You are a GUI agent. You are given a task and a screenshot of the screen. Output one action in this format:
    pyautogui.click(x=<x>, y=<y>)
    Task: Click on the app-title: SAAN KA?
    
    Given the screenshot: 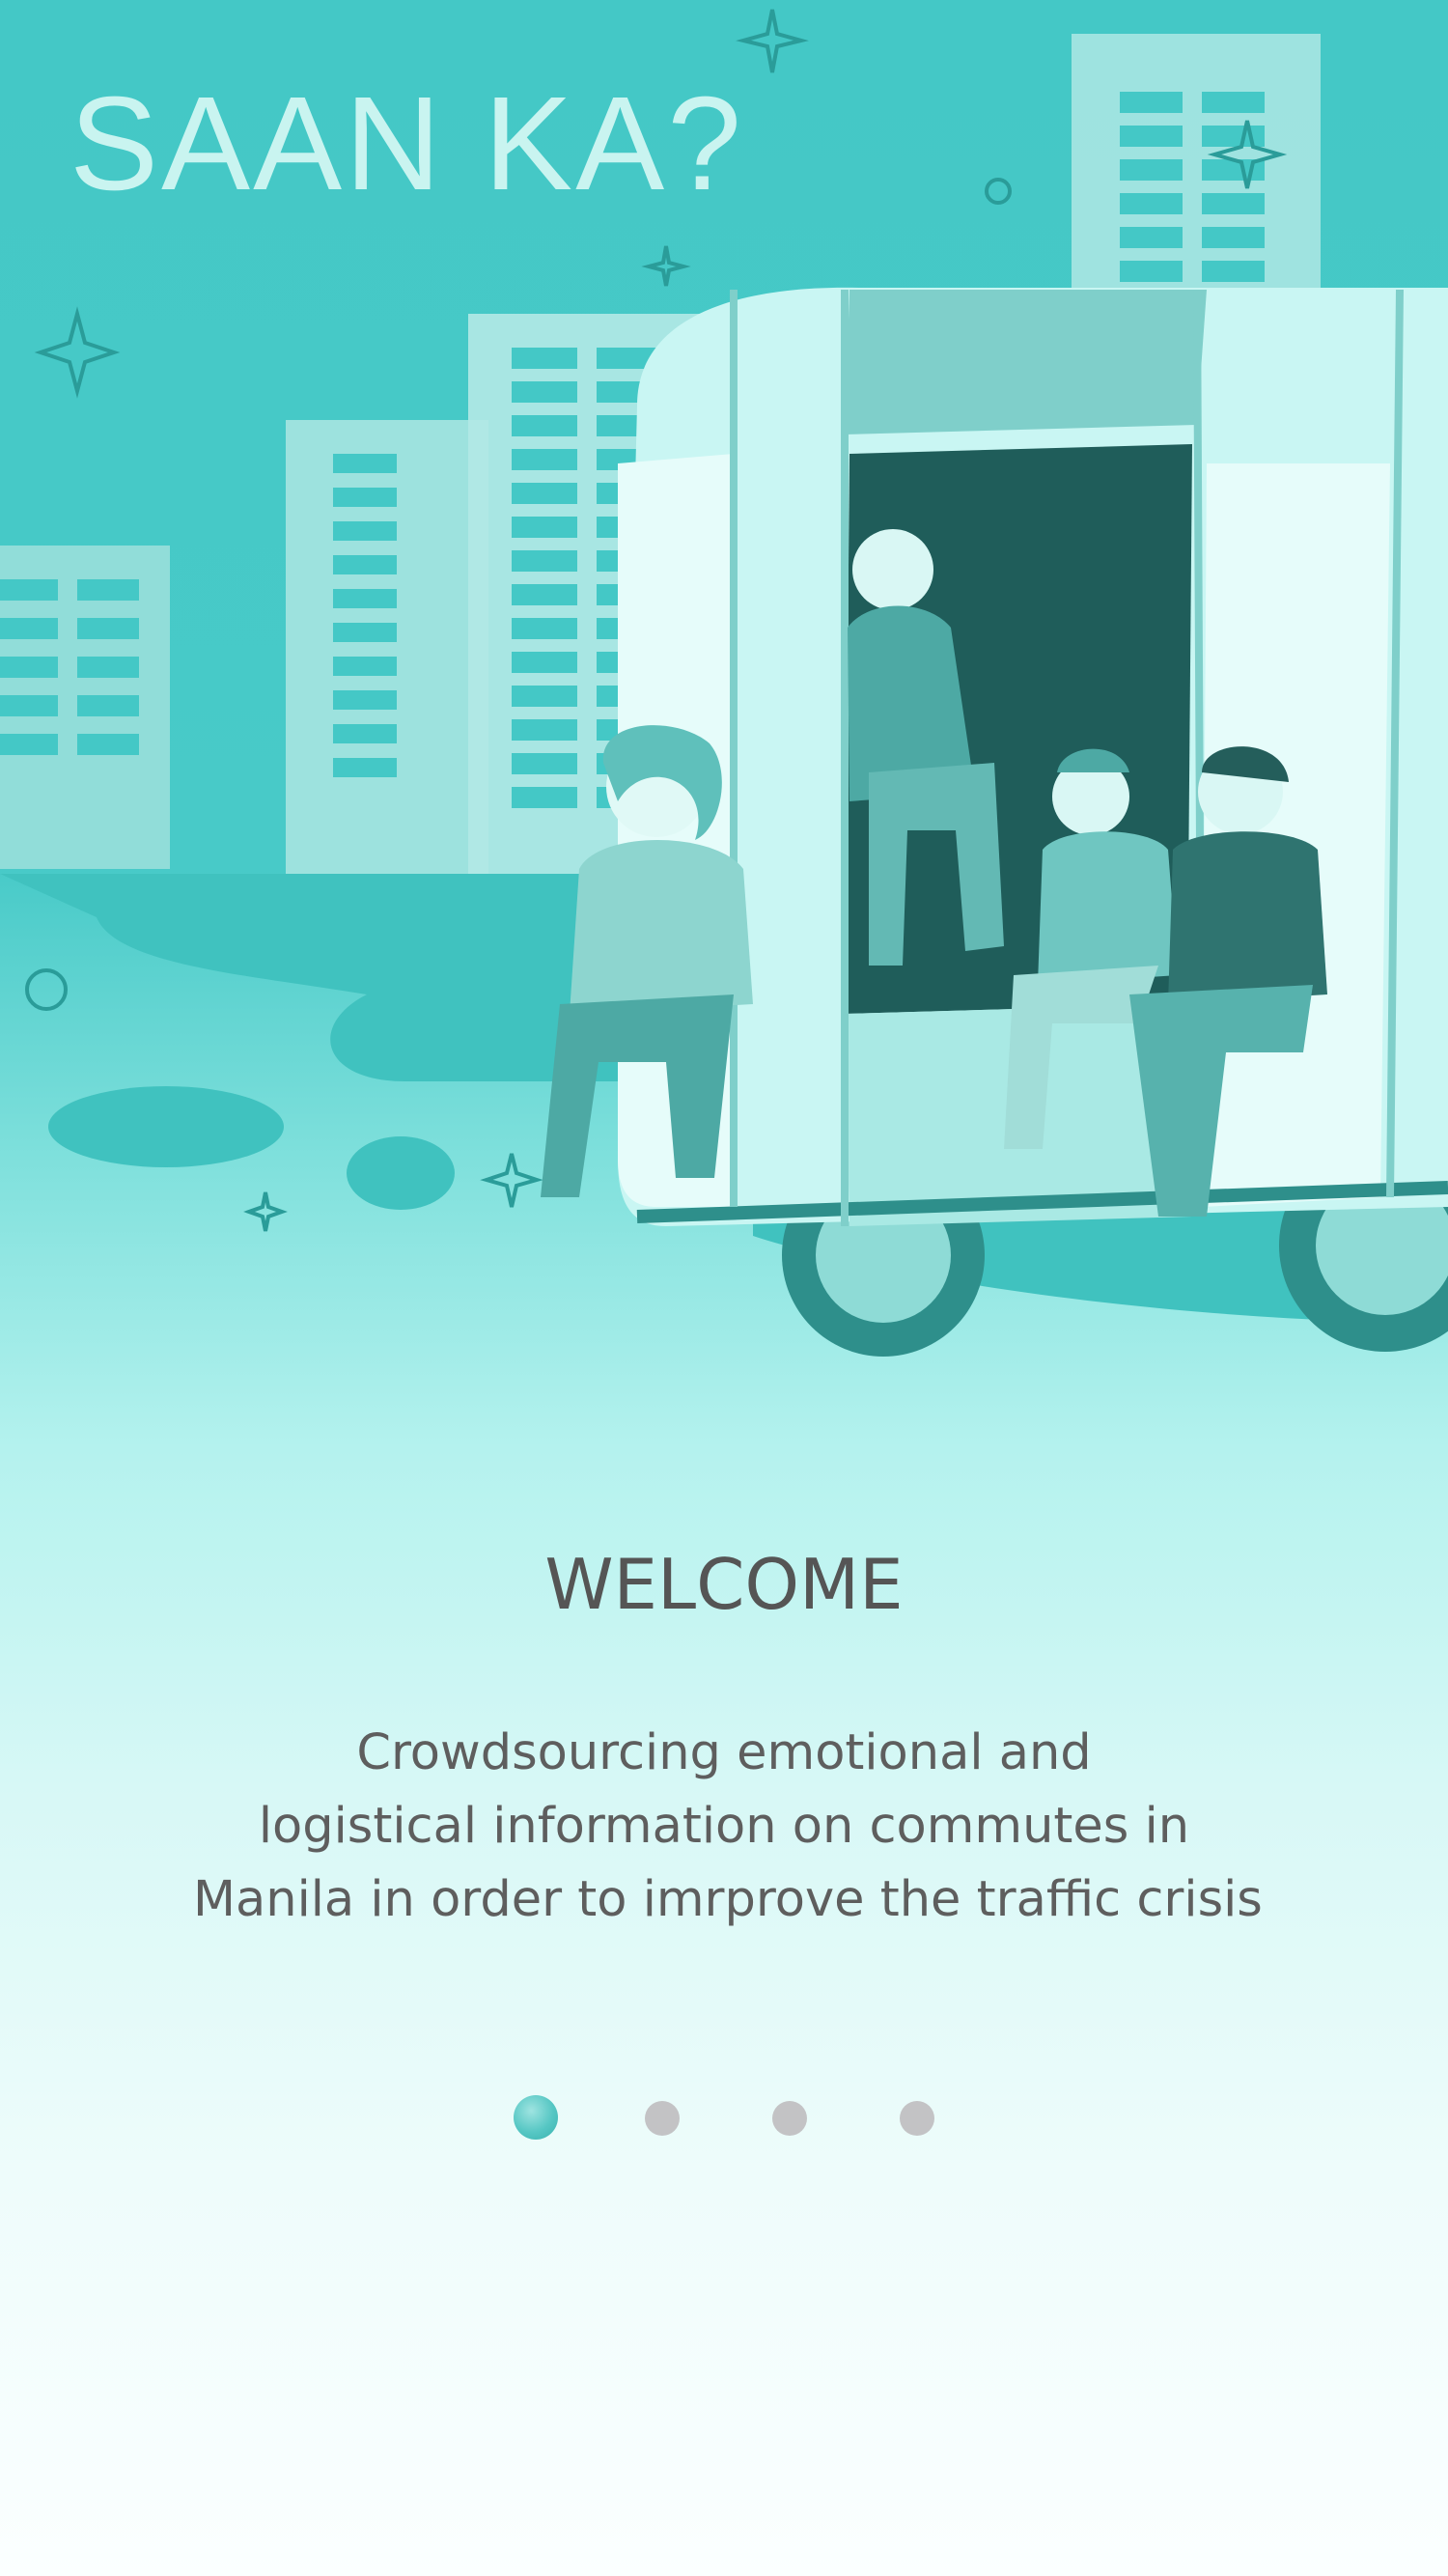 What is the action you would take?
    pyautogui.click(x=407, y=144)
    